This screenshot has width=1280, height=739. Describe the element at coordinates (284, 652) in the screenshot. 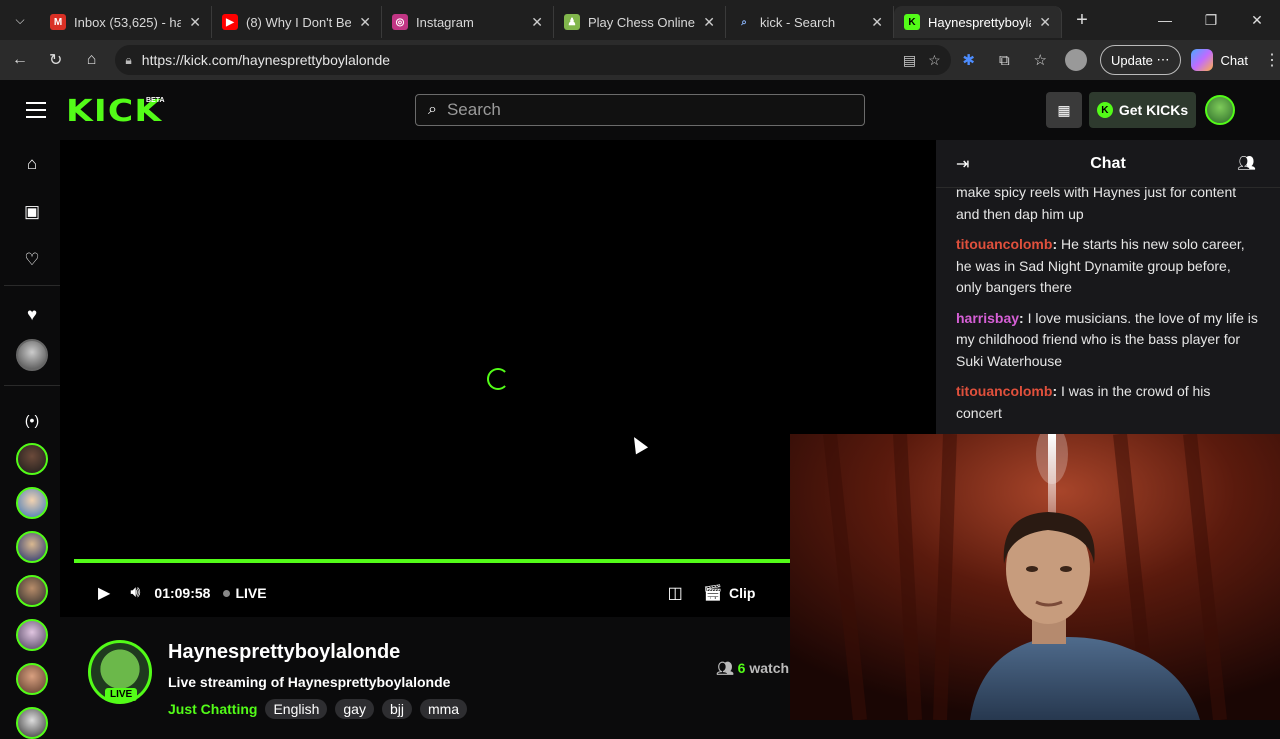

I see `channel-name: Haynesprettyboylalonde` at that location.